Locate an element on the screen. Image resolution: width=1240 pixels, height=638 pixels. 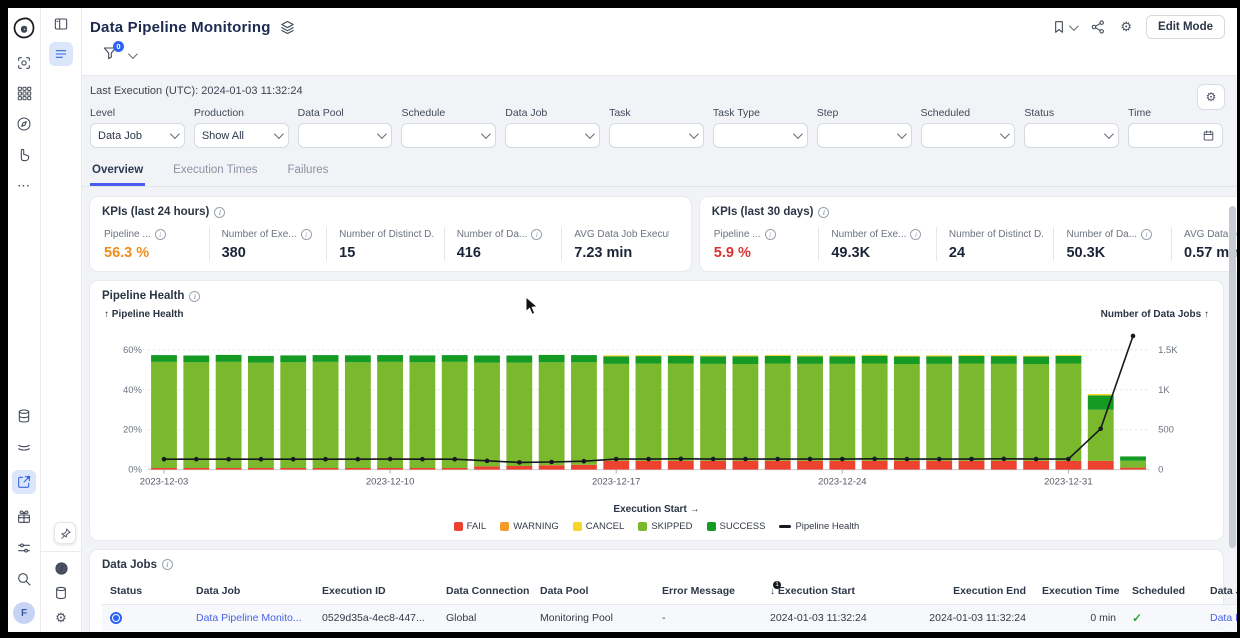
legend-skipped: SKIPPED is located at coordinates (665, 526).